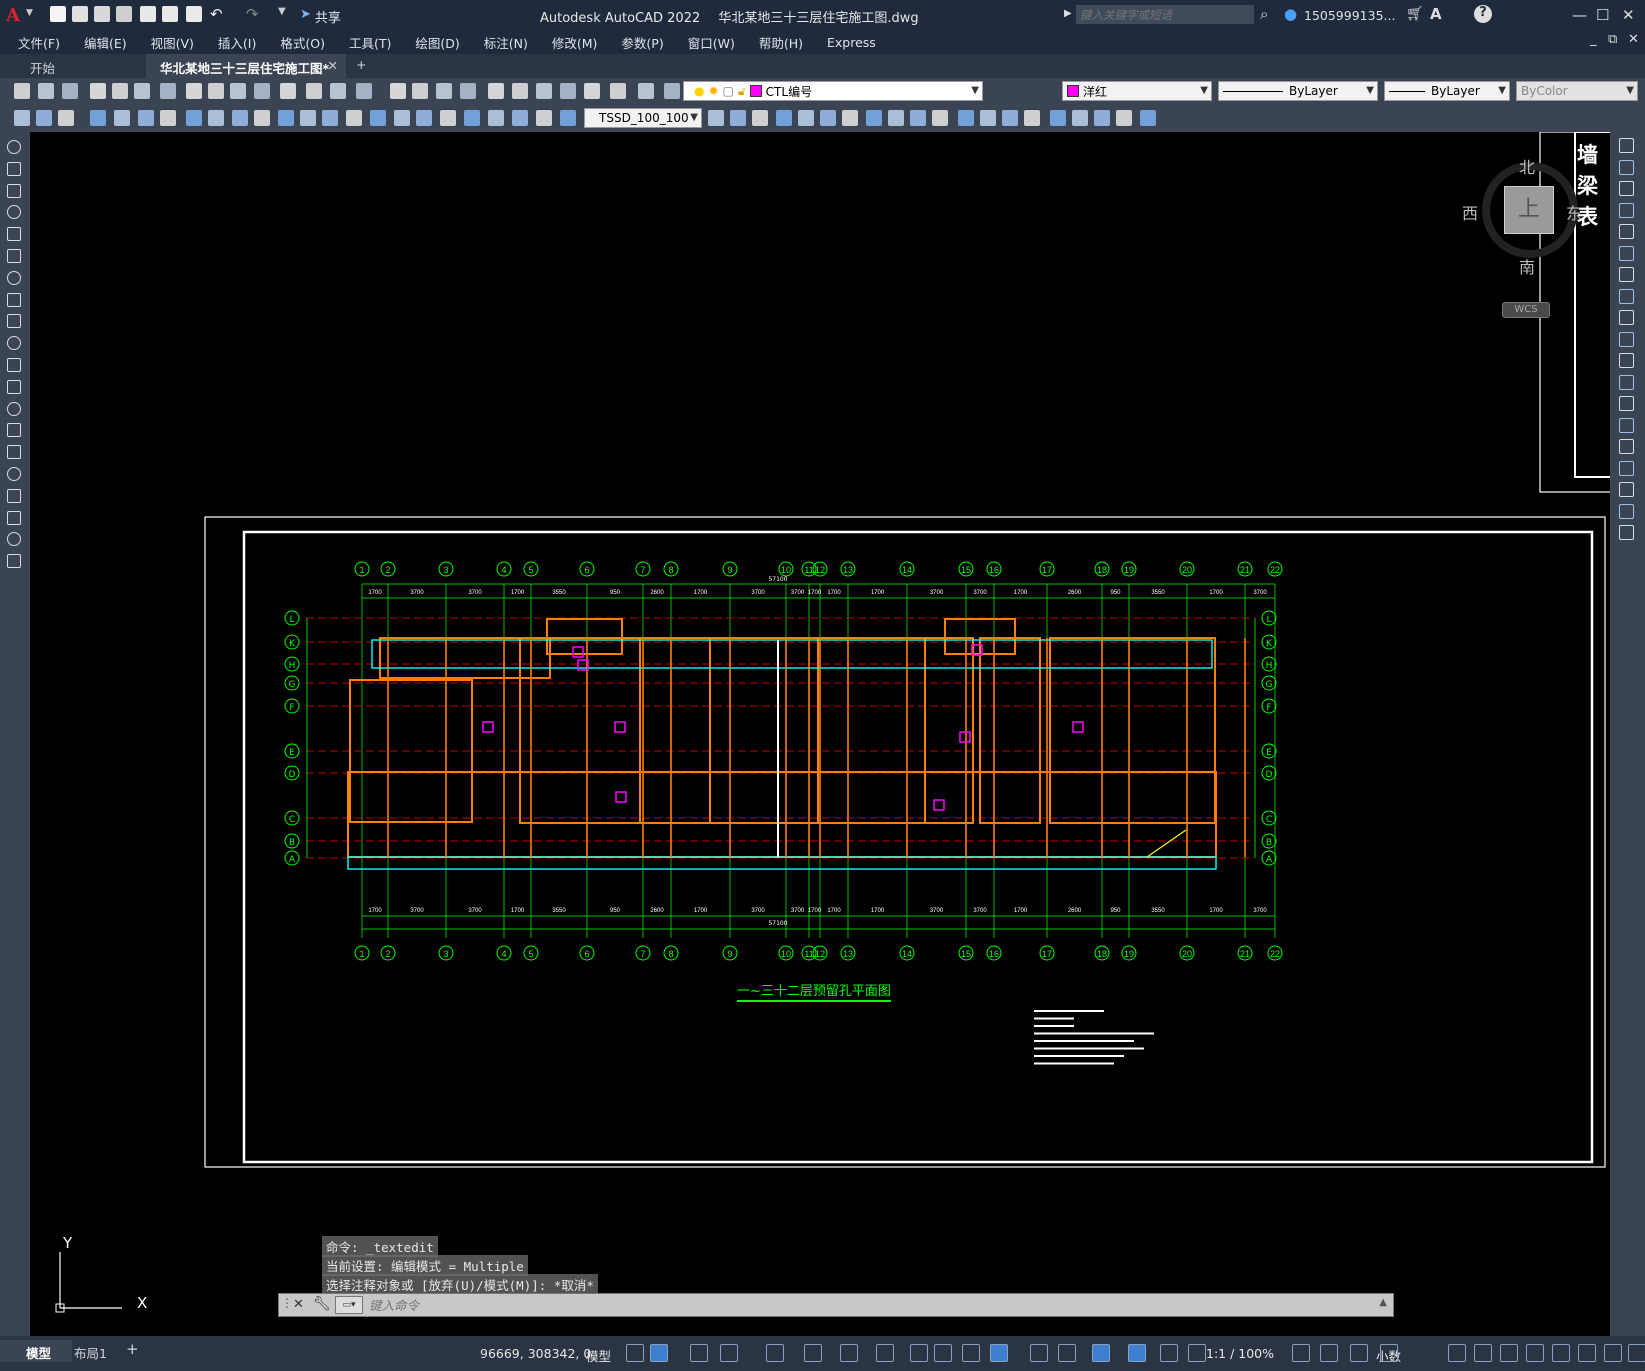 The width and height of the screenshot is (1645, 1371). What do you see at coordinates (1526, 310) in the screenshot?
I see `wcs-menu: WCS` at bounding box center [1526, 310].